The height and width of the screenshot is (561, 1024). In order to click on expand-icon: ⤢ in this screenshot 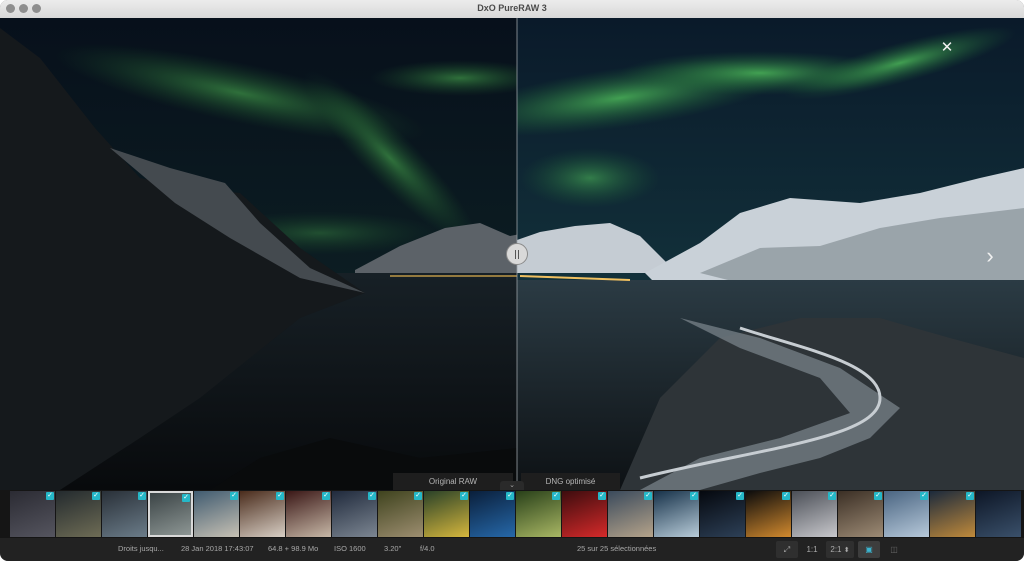, I will do `click(787, 549)`.